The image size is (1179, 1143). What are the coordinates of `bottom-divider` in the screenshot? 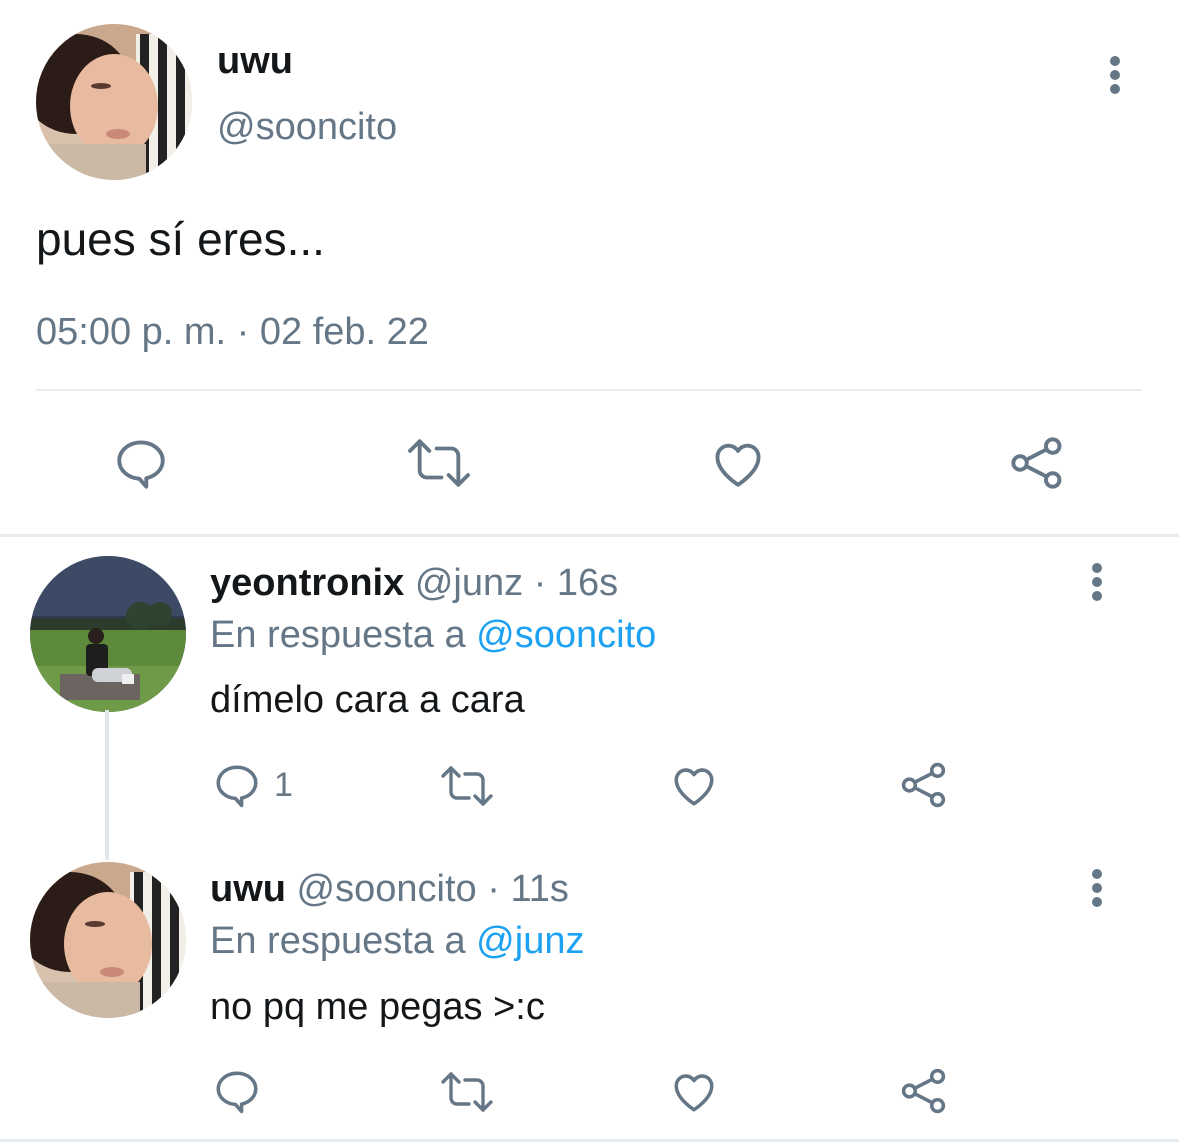 It's located at (589, 1140).